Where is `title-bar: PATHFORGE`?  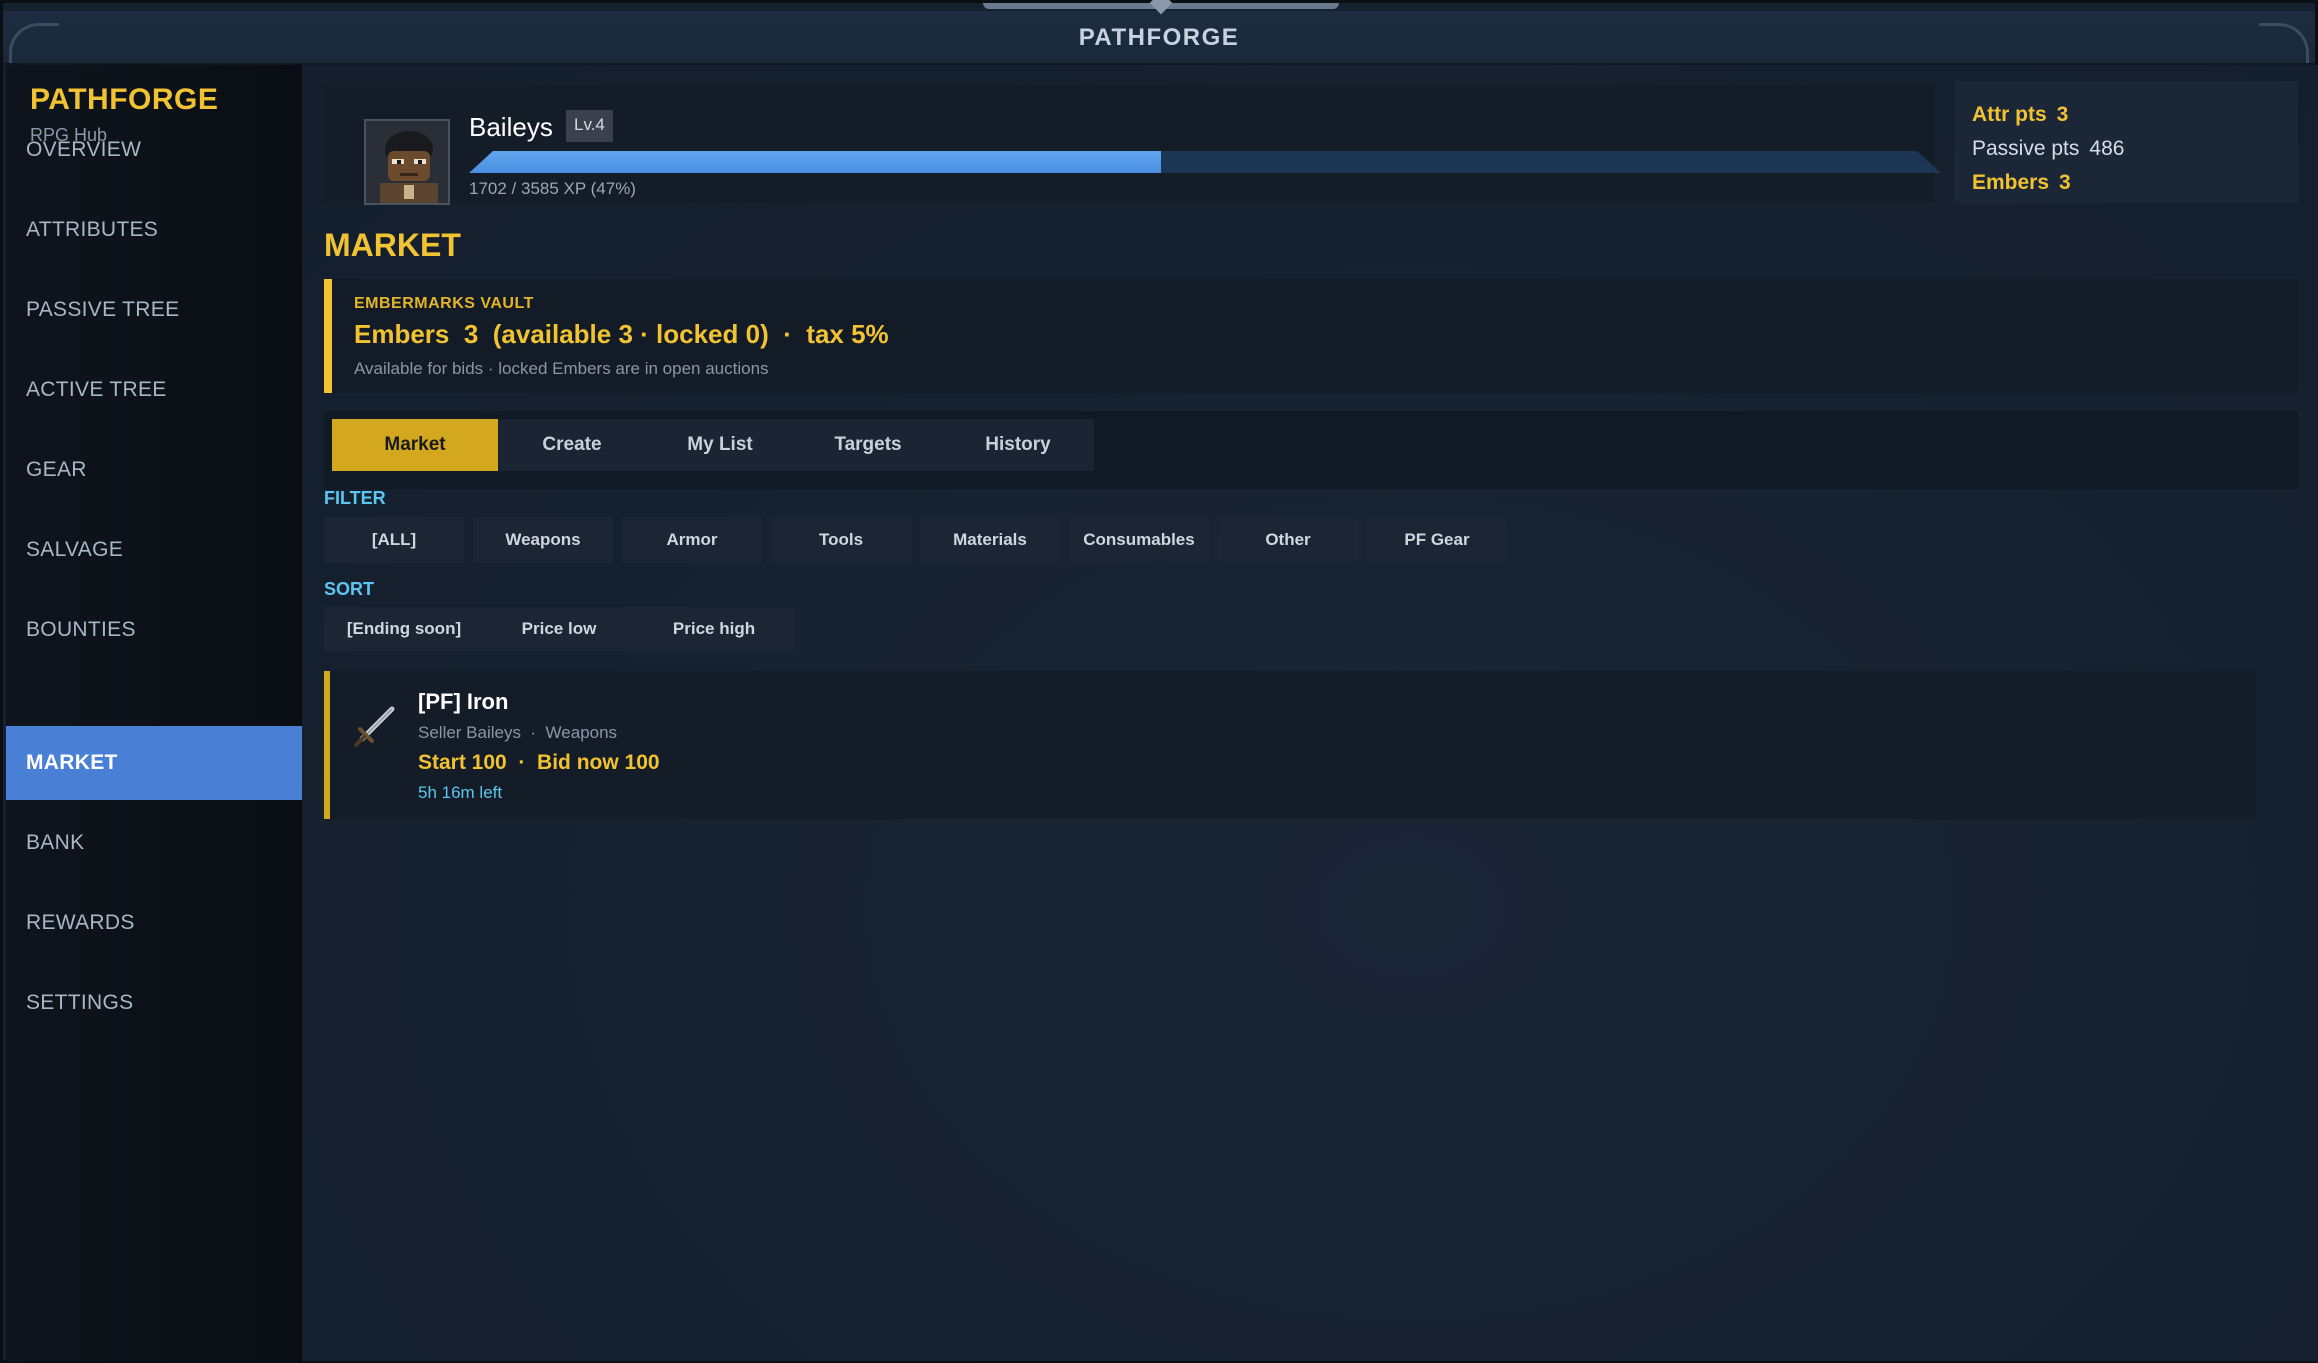
title-bar: PATHFORGE is located at coordinates (1159, 38).